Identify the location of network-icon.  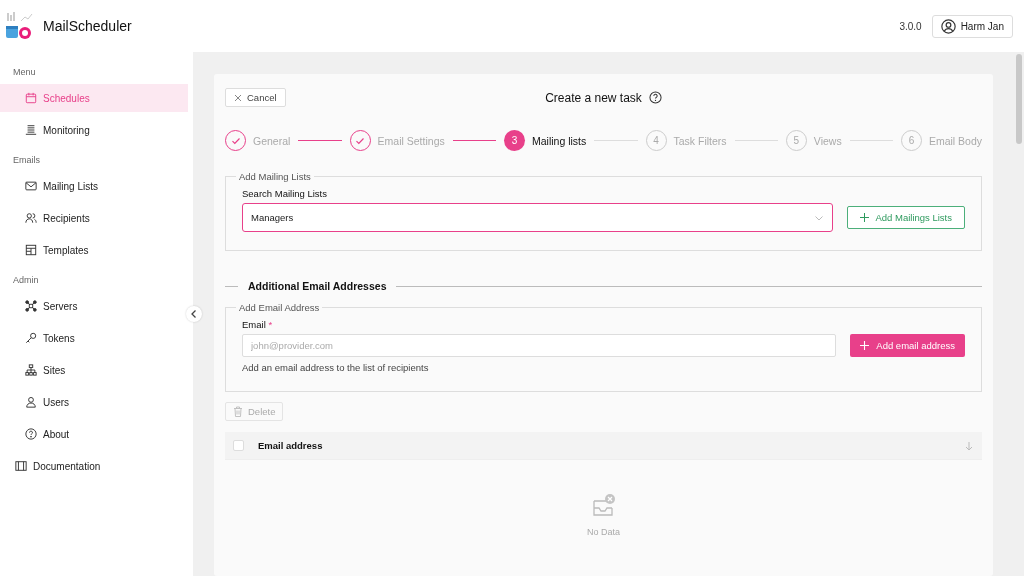
(31, 306).